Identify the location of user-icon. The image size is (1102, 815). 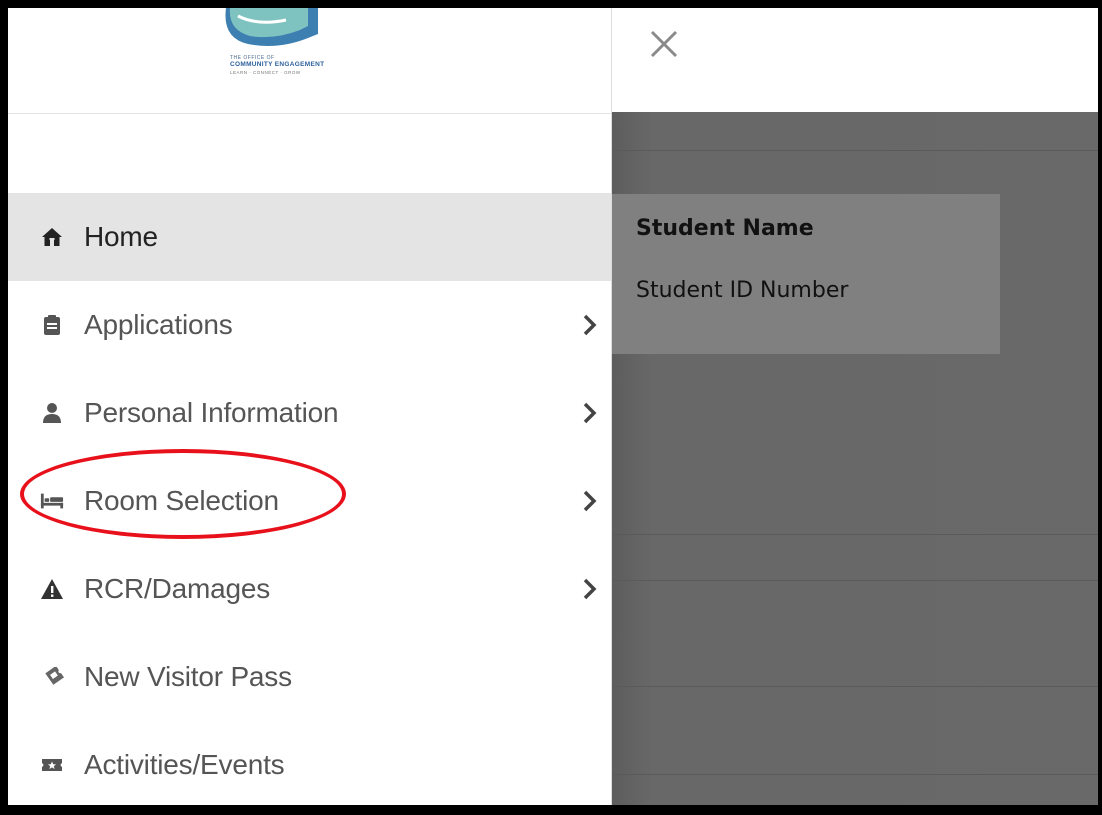
(52, 413).